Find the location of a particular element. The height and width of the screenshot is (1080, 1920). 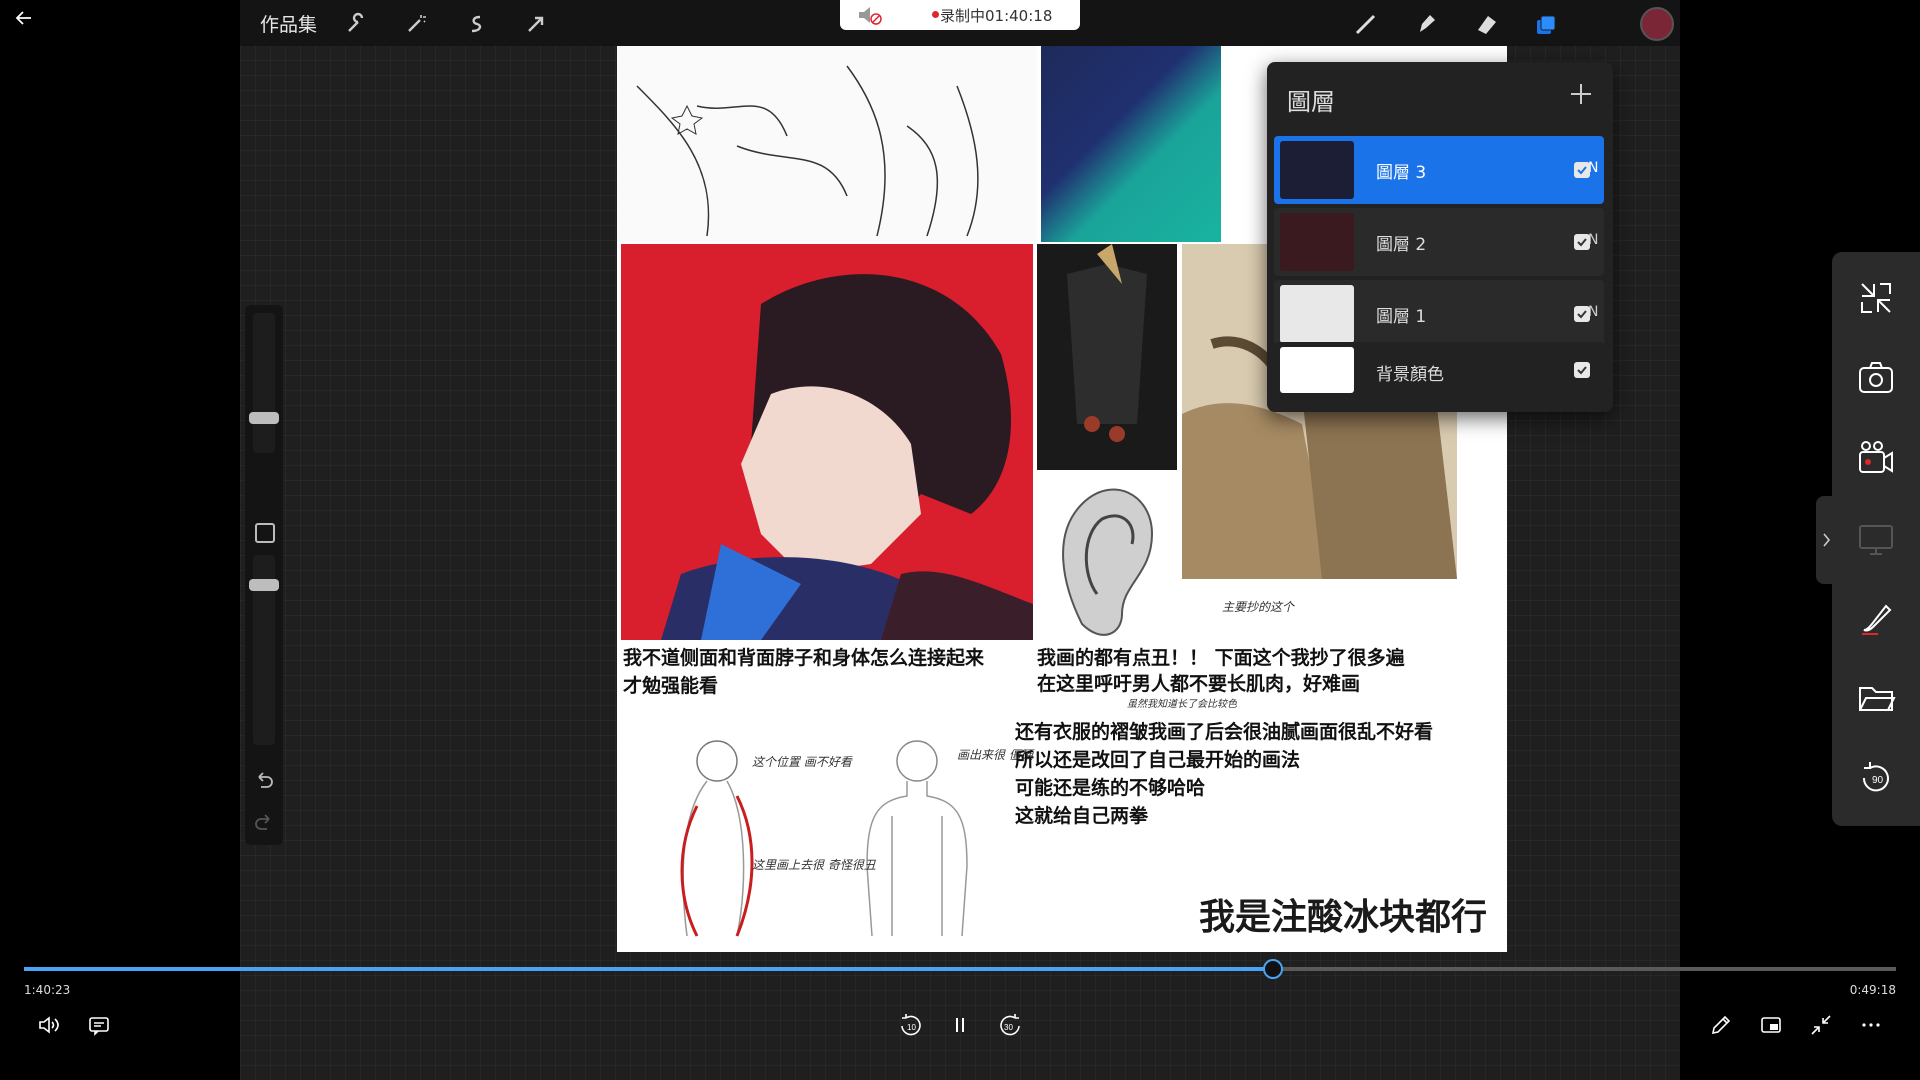

layers-panel: 圖層 圖層 3 N 圖層 2 N 圖層 1 N 背景顏色 is located at coordinates (1440, 237).